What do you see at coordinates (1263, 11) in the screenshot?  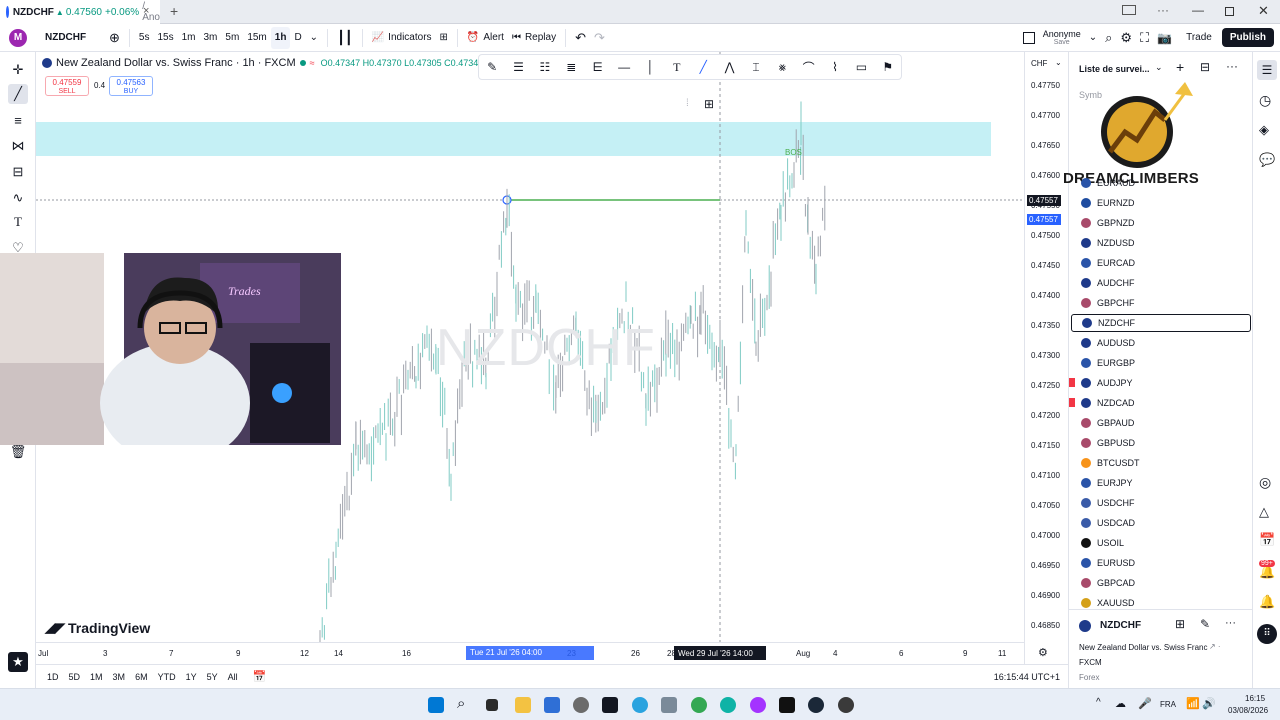 I see `close-window-icon: ✕` at bounding box center [1263, 11].